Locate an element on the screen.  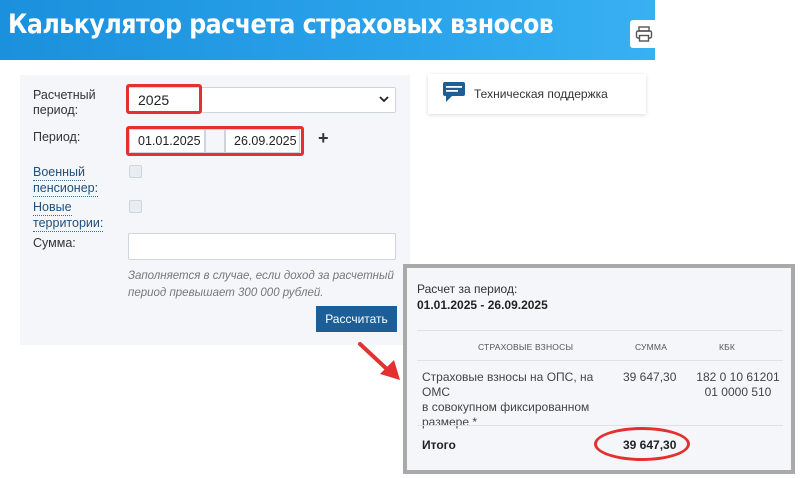
page-header: Калькулятор расчета страховых взносов is located at coordinates (327, 30).